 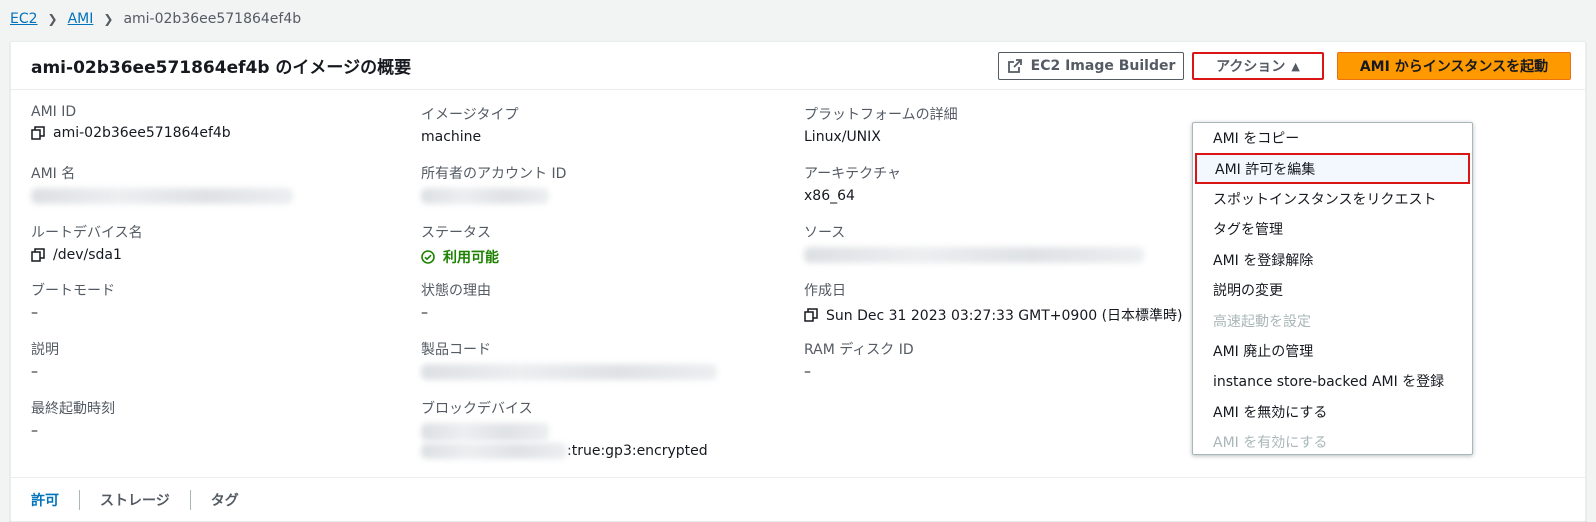 What do you see at coordinates (1295, 66) in the screenshot?
I see `caret-up-icon: ▲` at bounding box center [1295, 66].